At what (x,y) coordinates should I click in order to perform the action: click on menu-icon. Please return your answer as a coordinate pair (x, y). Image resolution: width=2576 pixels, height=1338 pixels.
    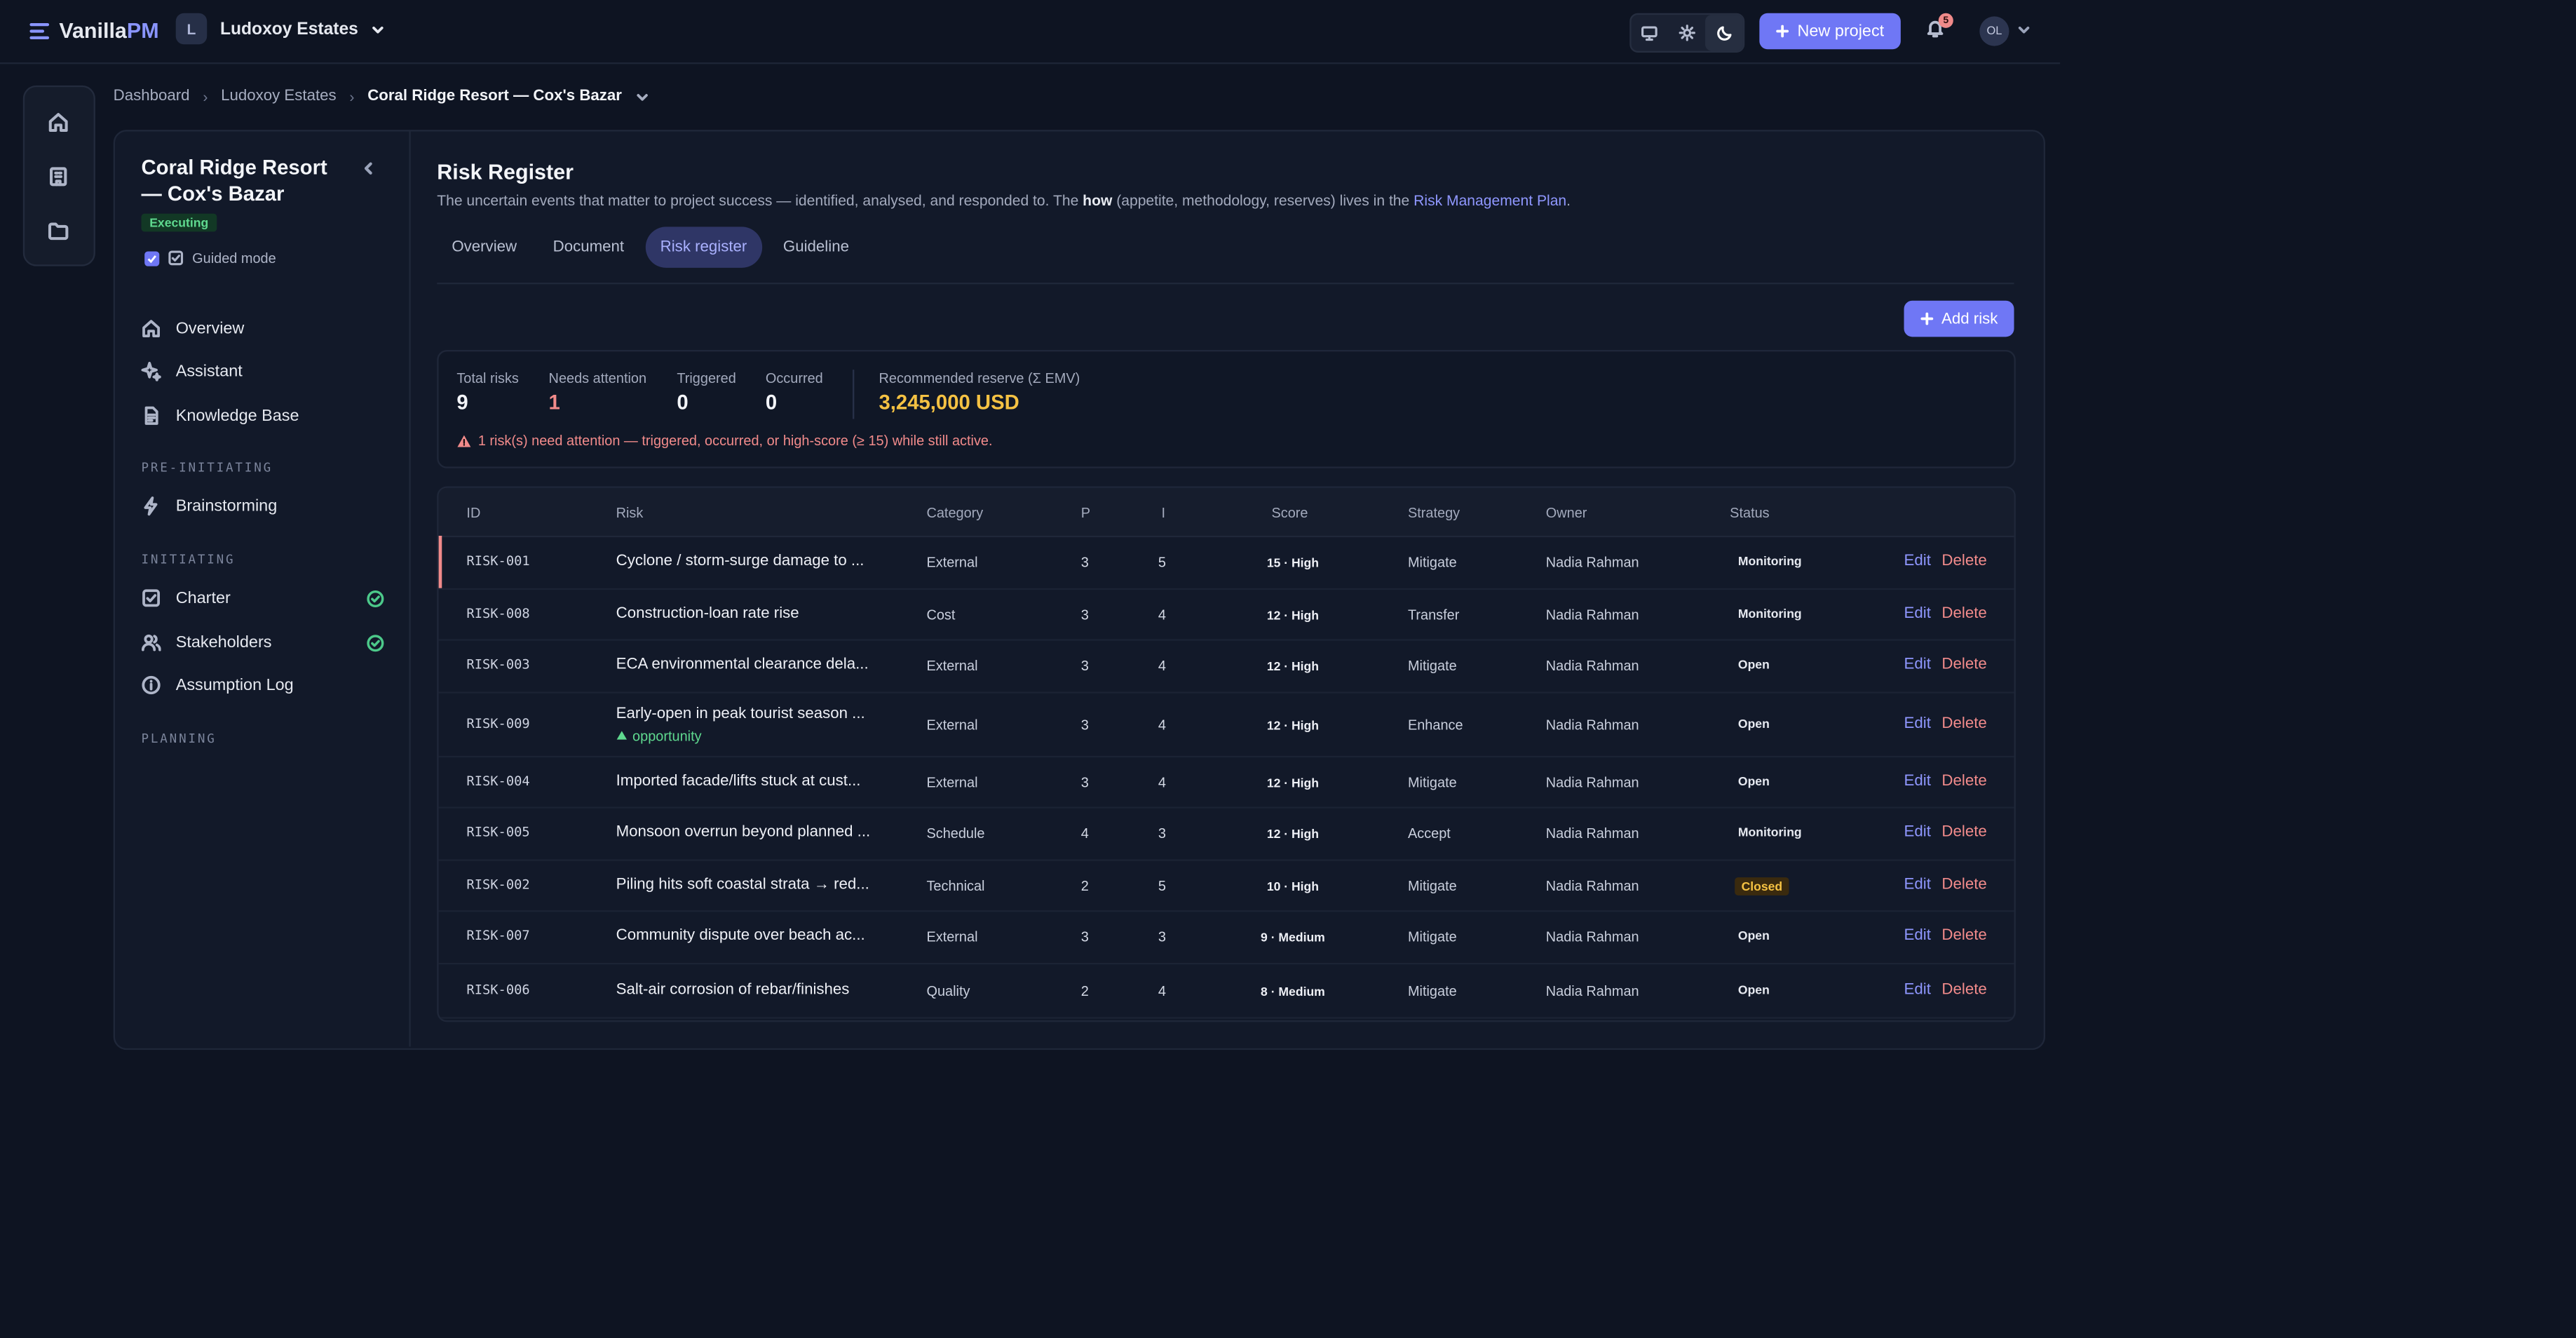
    Looking at the image, I should click on (39, 30).